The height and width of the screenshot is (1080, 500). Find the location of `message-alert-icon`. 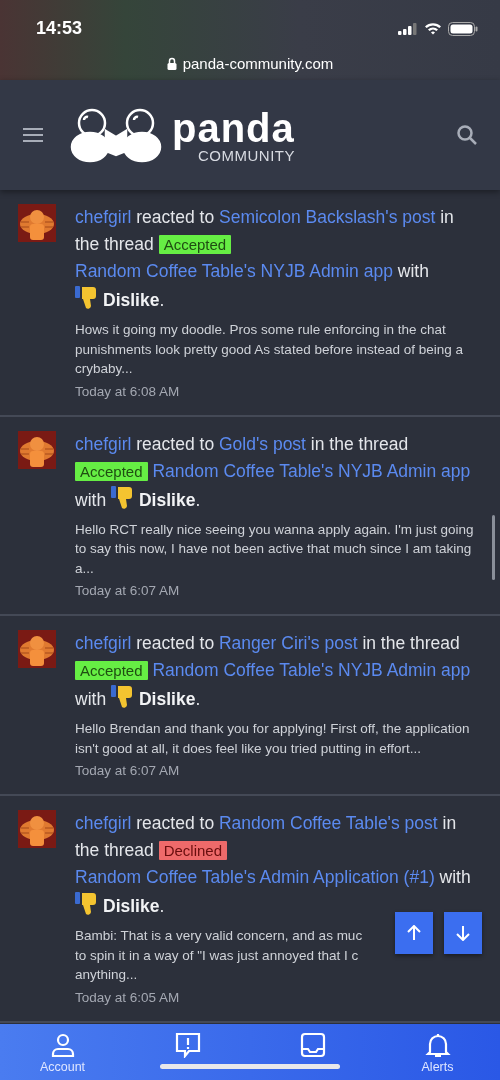

message-alert-icon is located at coordinates (187, 1045).